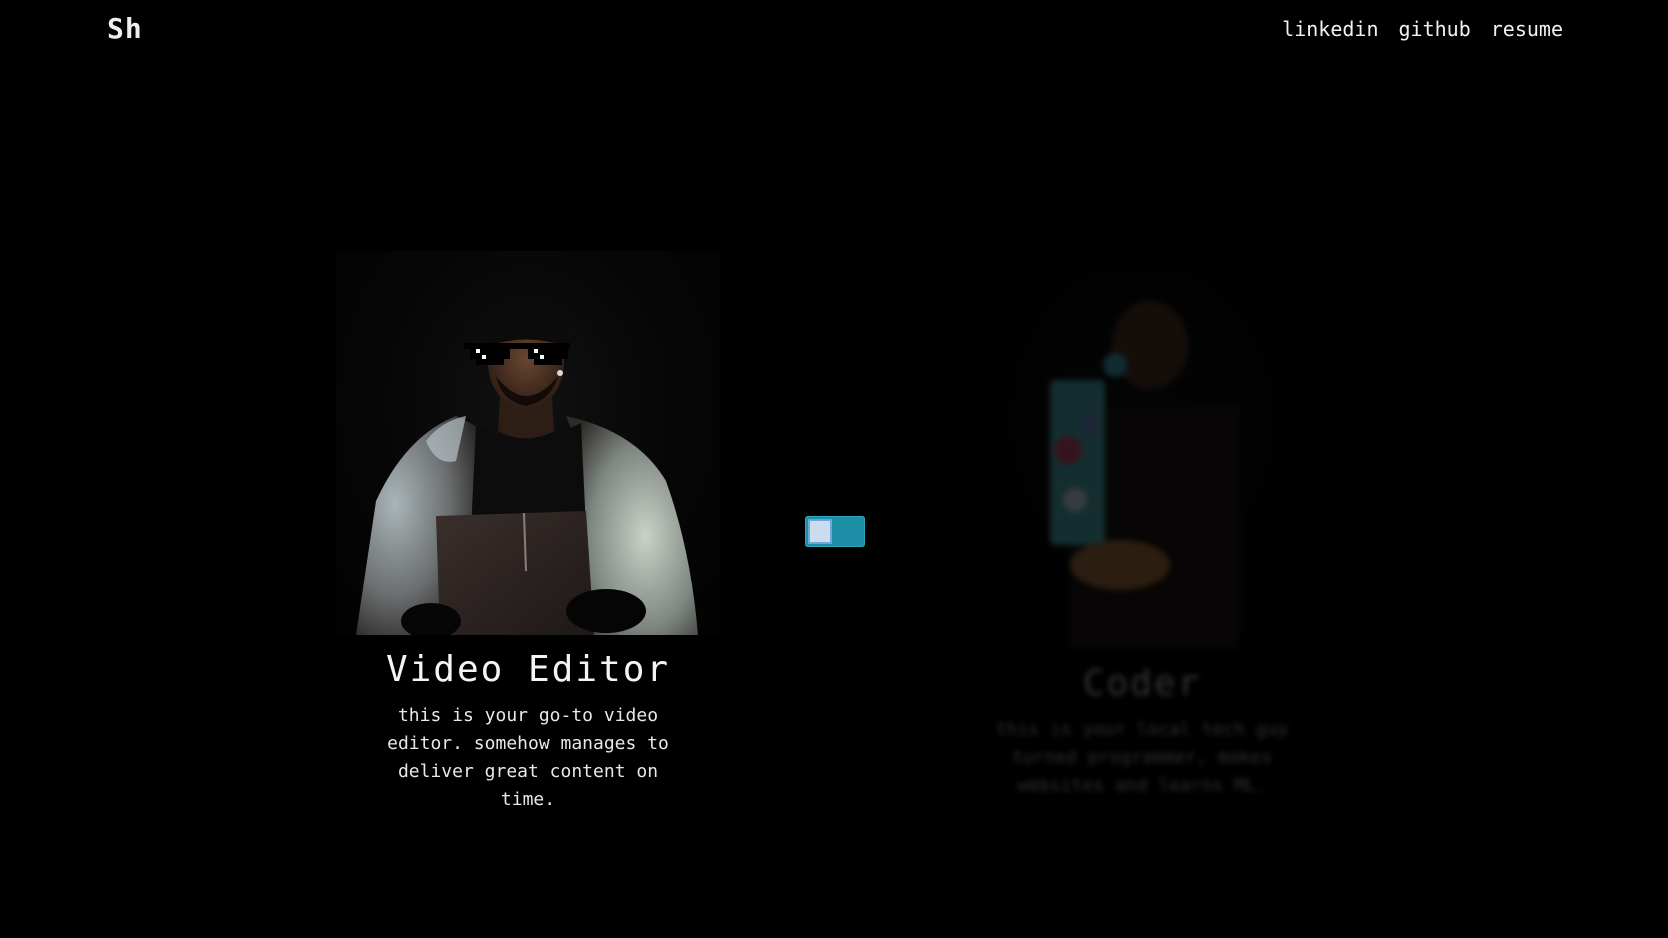  I want to click on site-logo: Sh, so click(125, 28).